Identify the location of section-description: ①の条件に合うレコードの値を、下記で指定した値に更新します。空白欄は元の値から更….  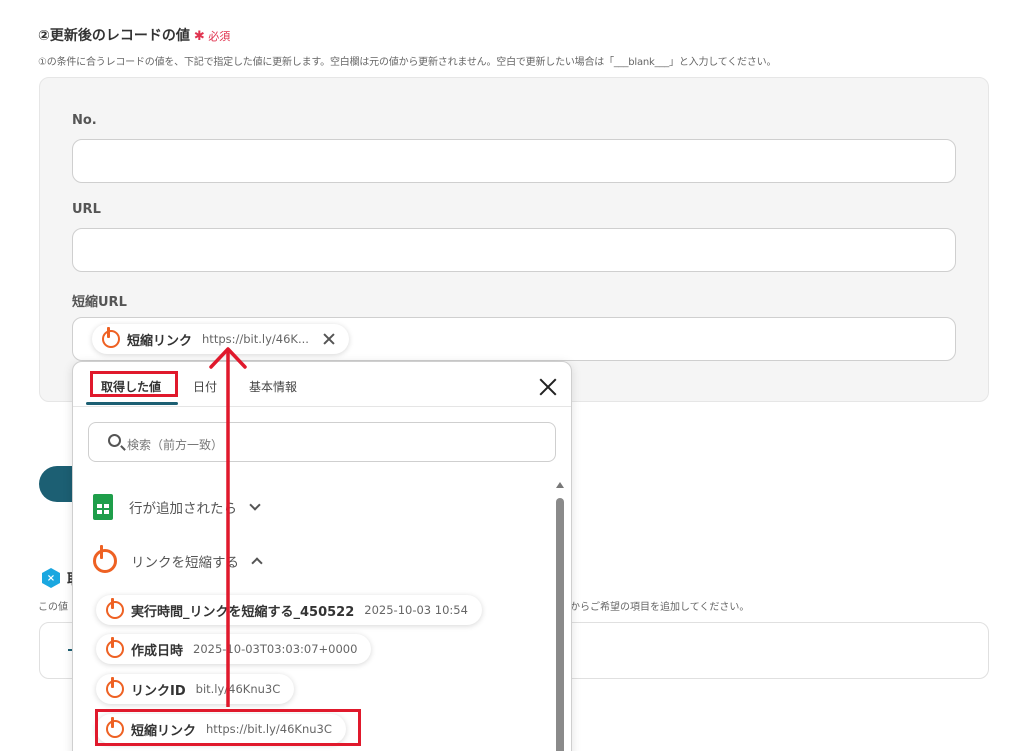
(407, 62).